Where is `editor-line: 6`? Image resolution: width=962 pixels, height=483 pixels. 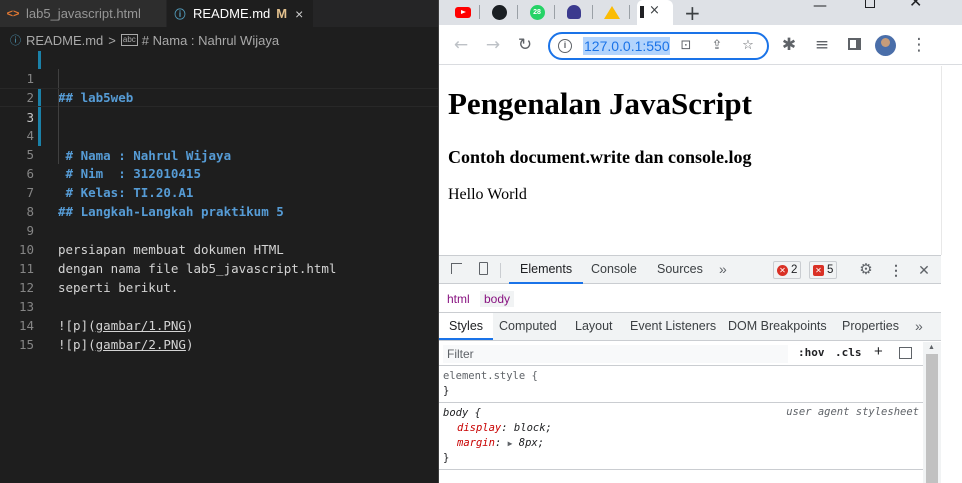
editor-line: 6 is located at coordinates (220, 163).